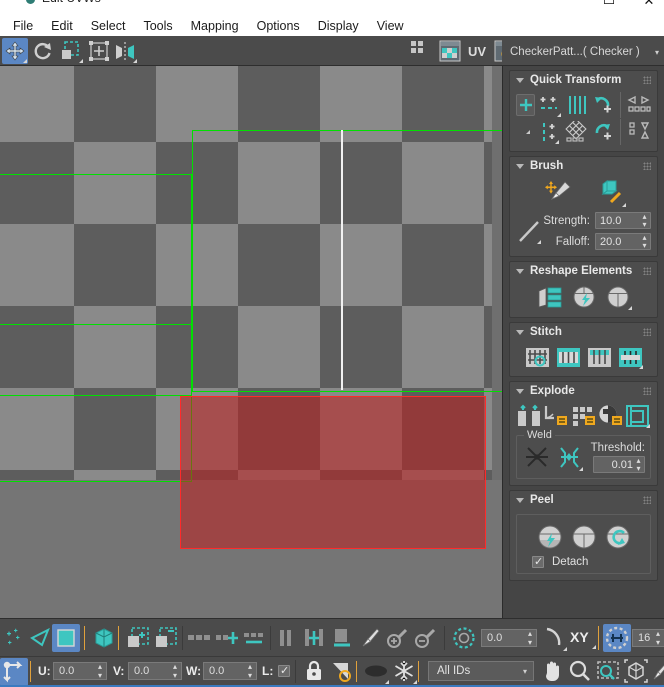 The width and height of the screenshot is (664, 687). Describe the element at coordinates (583, 500) in the screenshot. I see `rollout-header: Peel` at that location.